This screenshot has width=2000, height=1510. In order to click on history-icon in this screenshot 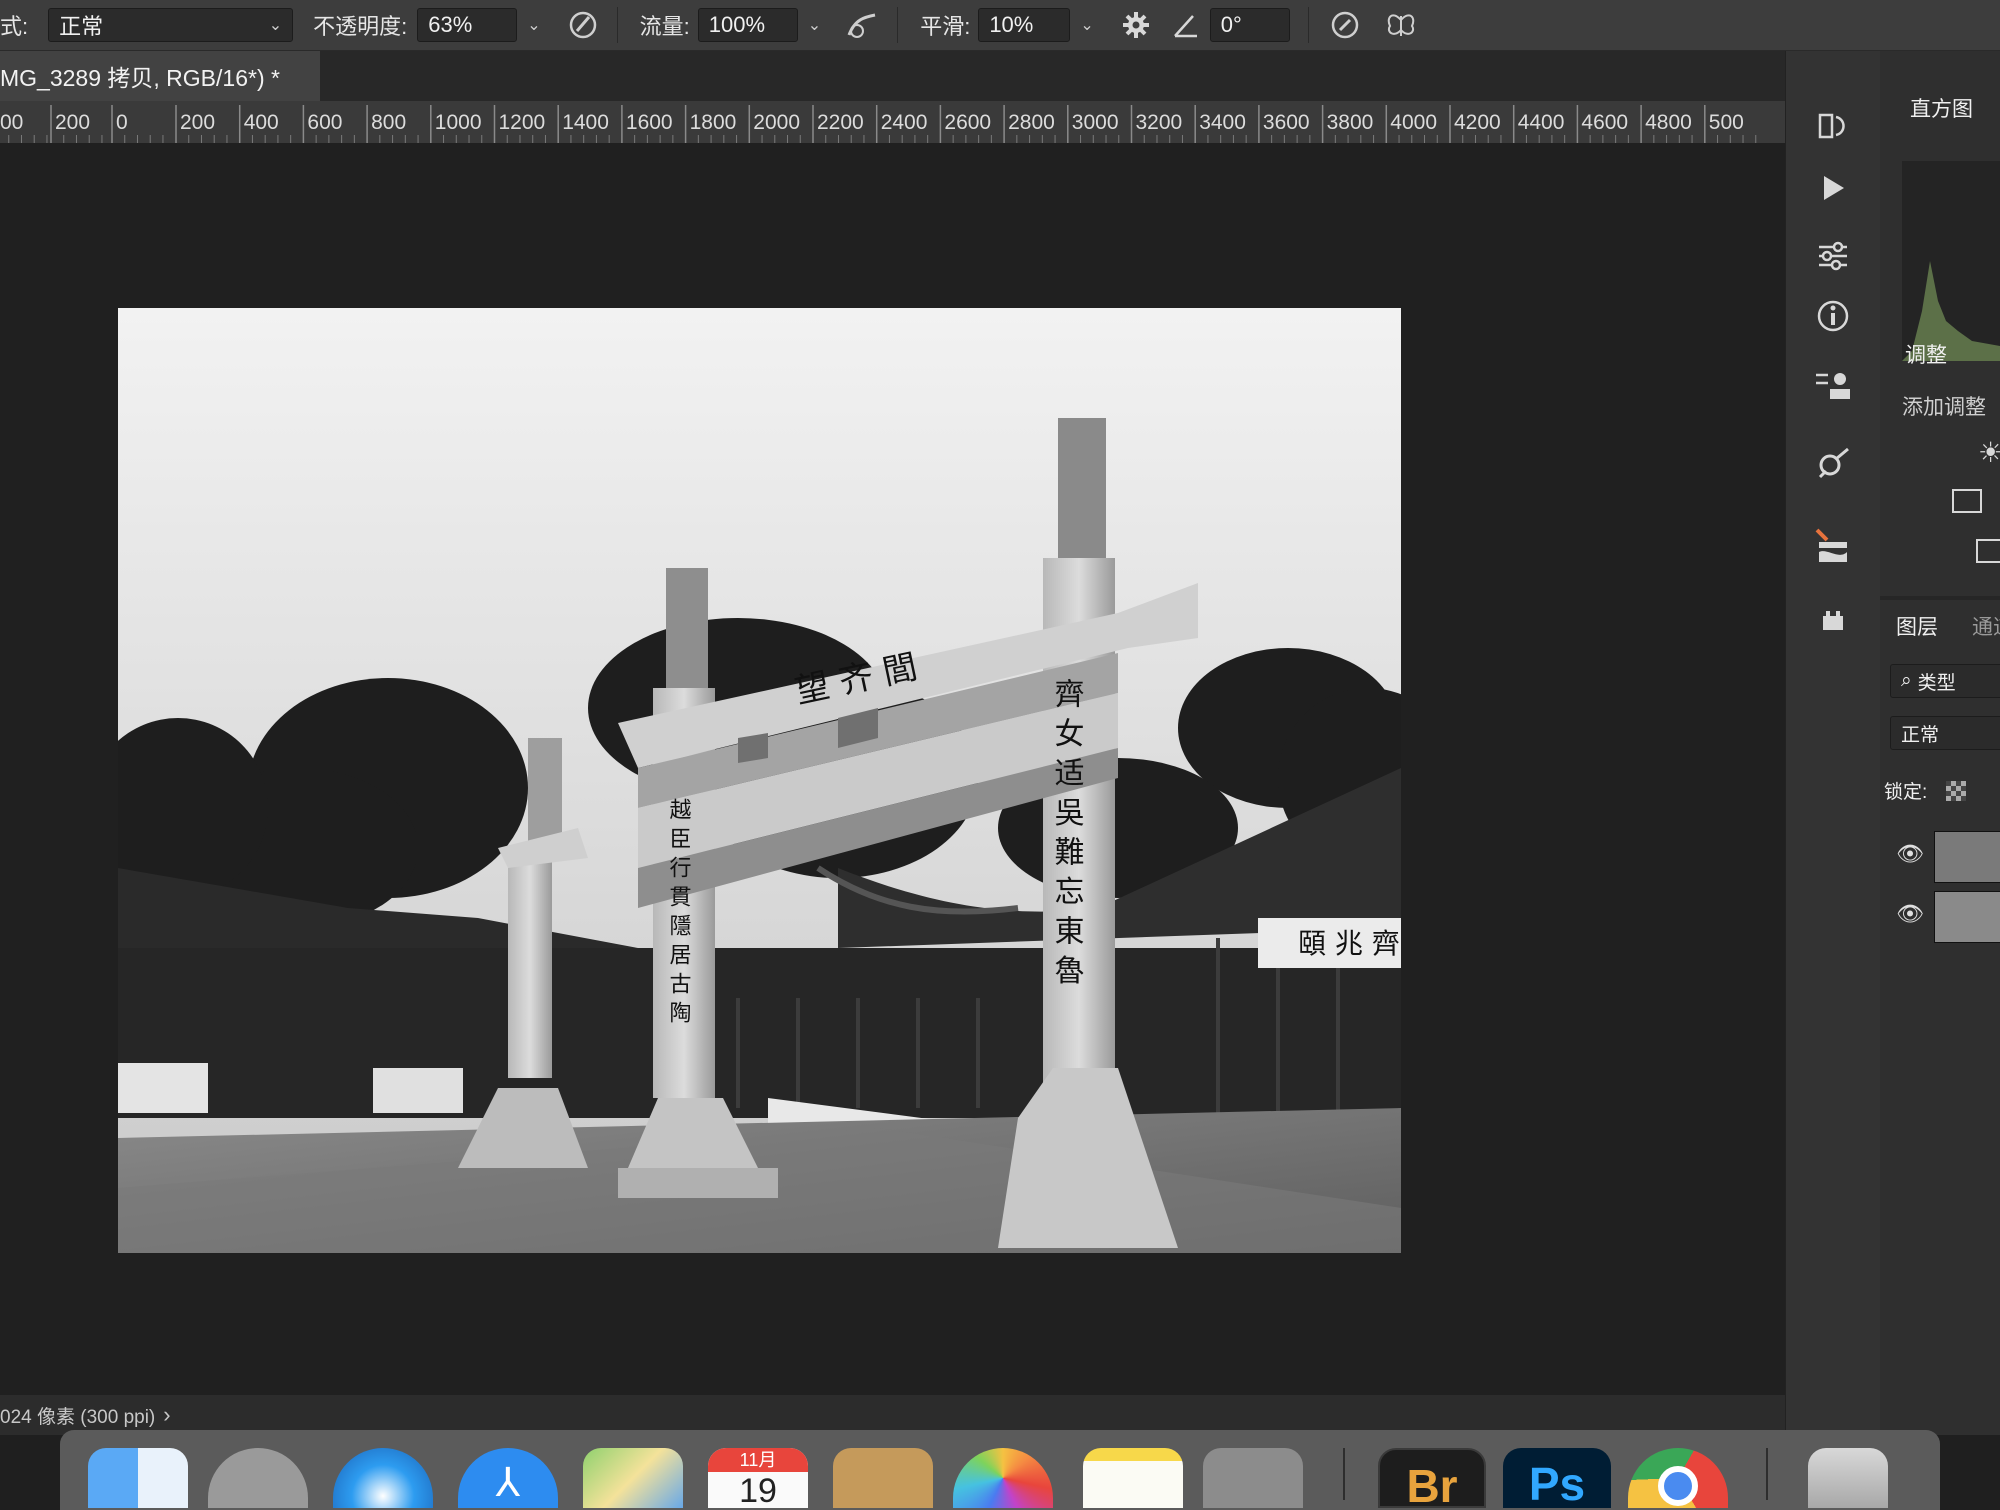, I will do `click(1833, 126)`.